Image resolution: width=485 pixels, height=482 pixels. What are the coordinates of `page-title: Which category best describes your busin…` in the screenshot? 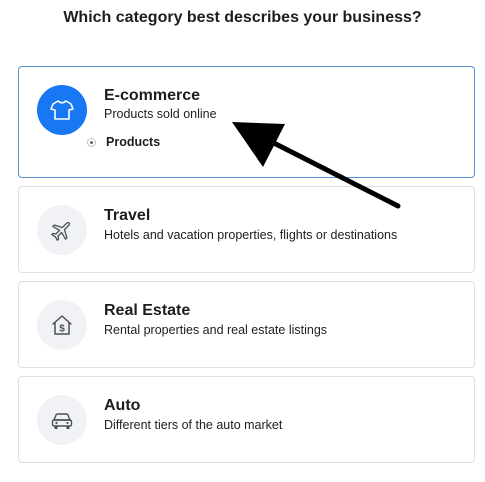 It's located at (242, 17).